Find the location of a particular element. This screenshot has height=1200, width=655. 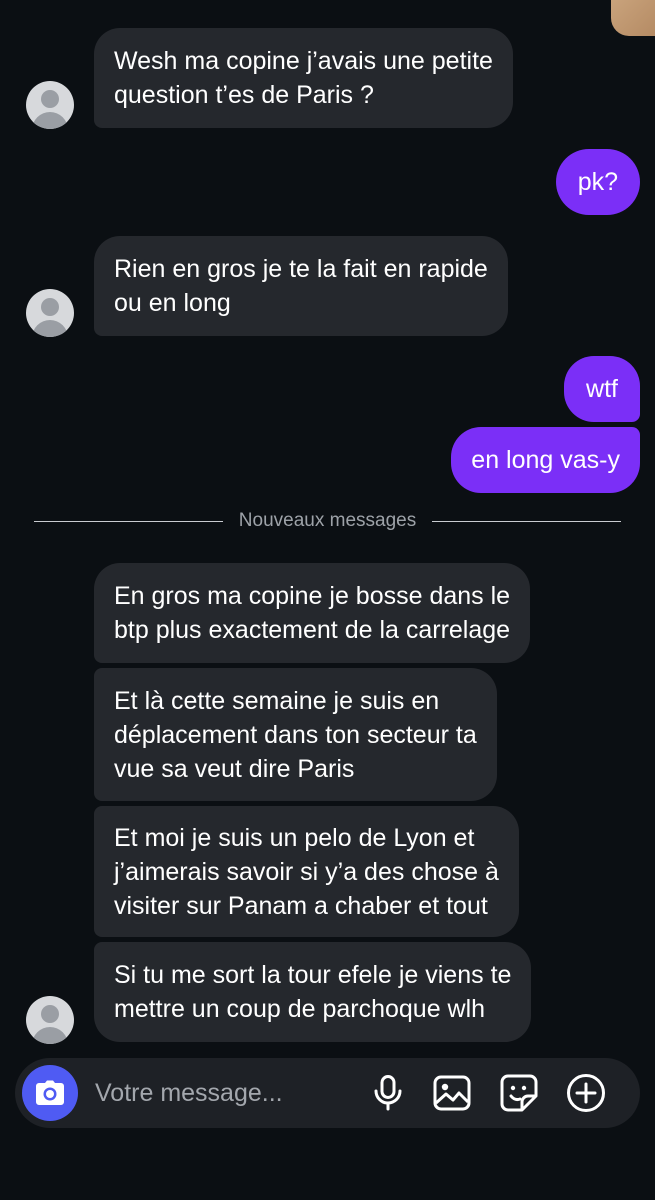

message-line: ou en long is located at coordinates (172, 303).